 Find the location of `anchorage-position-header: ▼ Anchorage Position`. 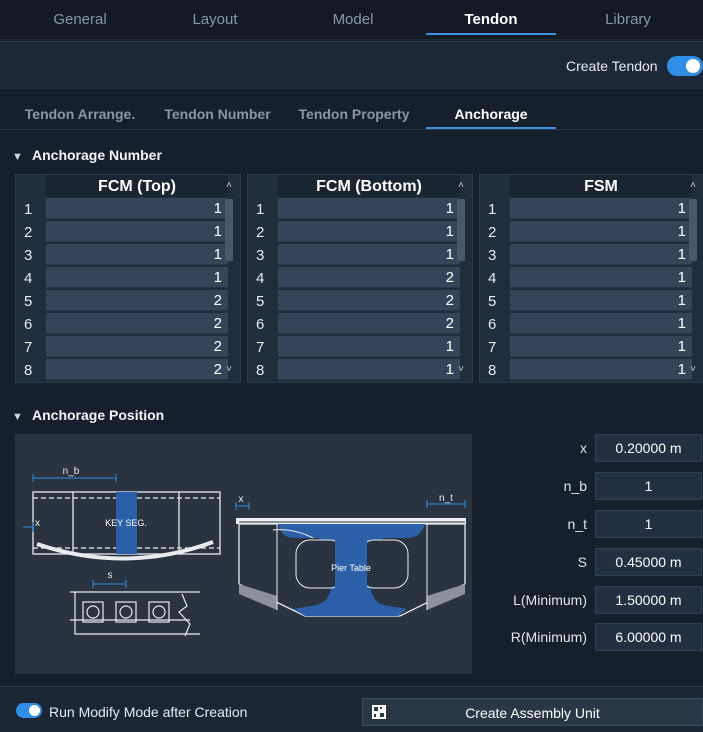

anchorage-position-header: ▼ Anchorage Position is located at coordinates (88, 415).